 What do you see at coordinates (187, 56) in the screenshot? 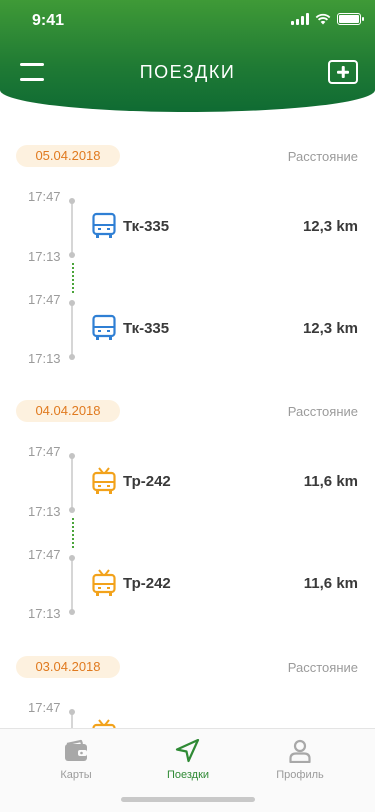
I see `app-header: 9:41 ПОЕЗДКИ` at bounding box center [187, 56].